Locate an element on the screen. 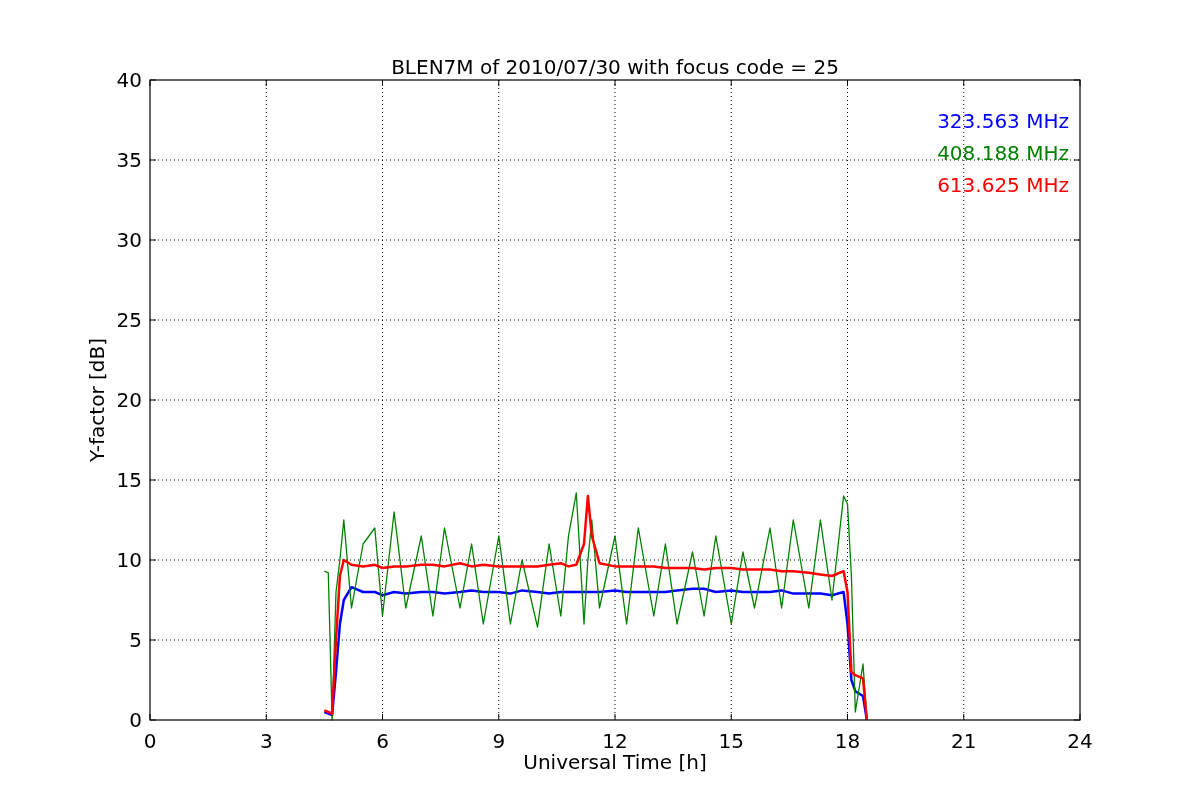 Image resolution: width=1200 pixels, height=800 pixels. x-tick-label: 9 is located at coordinates (499, 741).